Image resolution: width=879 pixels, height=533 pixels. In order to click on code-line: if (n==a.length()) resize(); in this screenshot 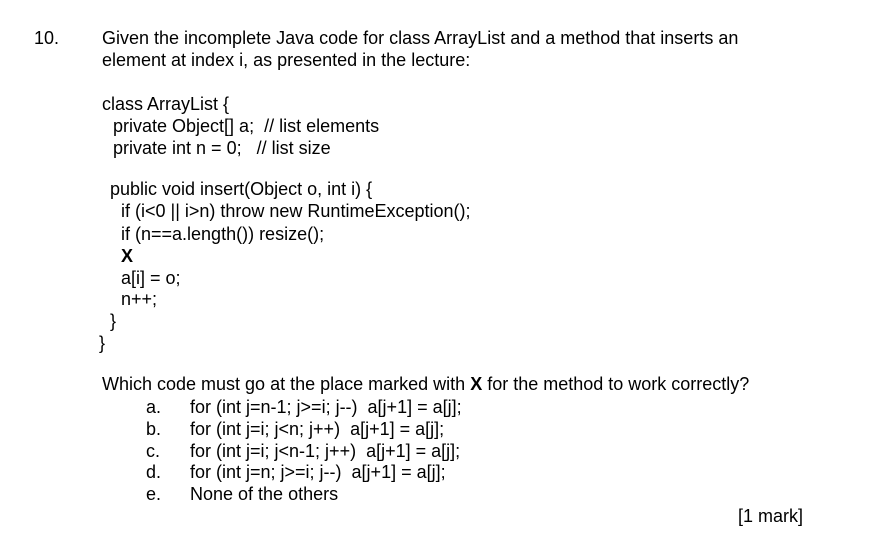, I will do `click(223, 234)`.